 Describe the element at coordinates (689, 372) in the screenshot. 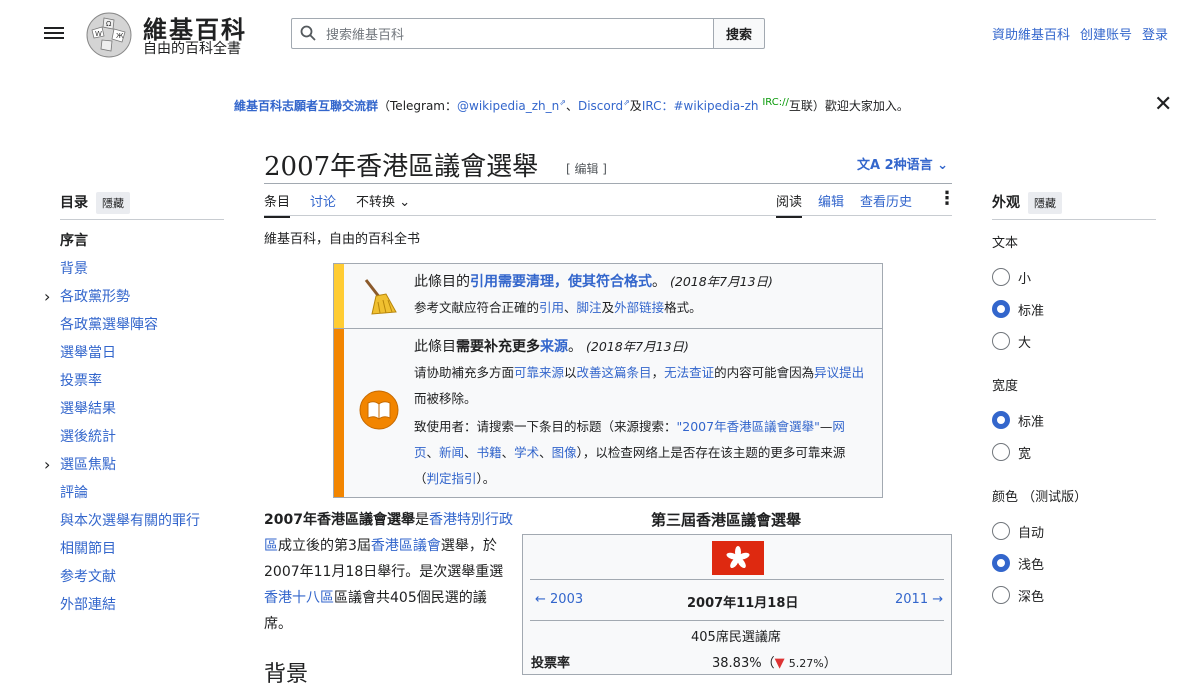

I see `link: 无法查证` at that location.